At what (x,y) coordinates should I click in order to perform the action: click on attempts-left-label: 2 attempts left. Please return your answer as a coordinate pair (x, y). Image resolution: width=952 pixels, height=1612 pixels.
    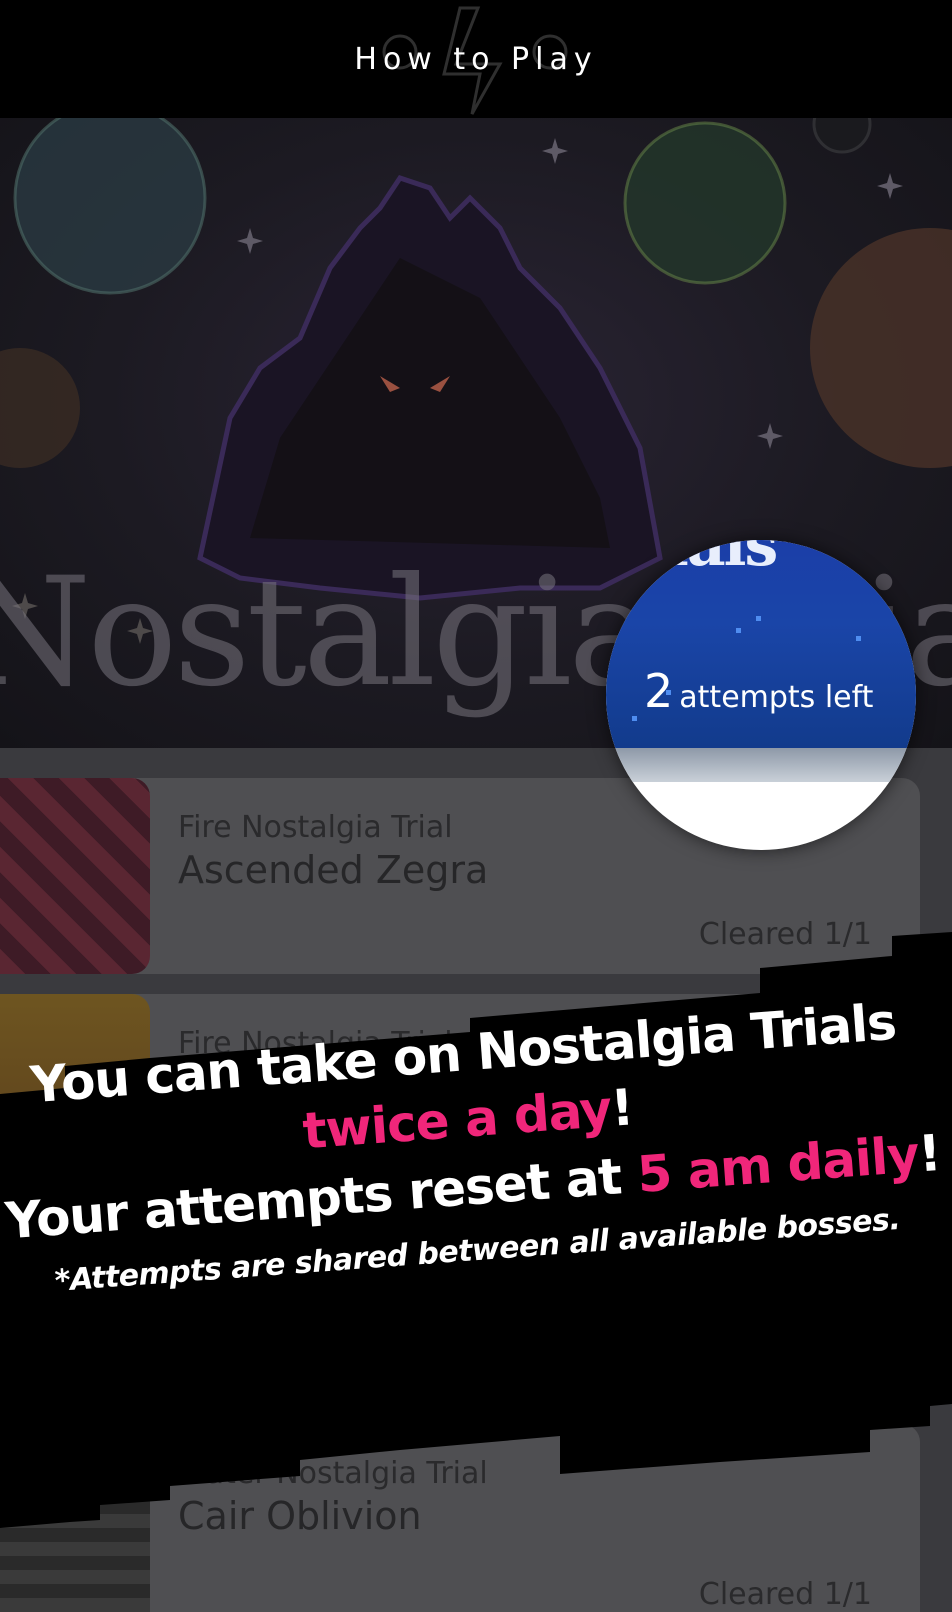
    Looking at the image, I should click on (758, 691).